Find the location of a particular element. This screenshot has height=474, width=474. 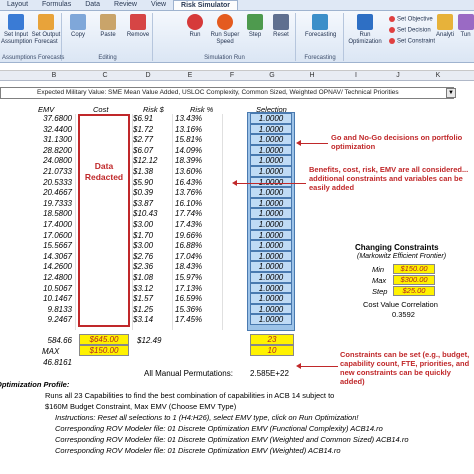

formula-bar is located at coordinates (237, 67).